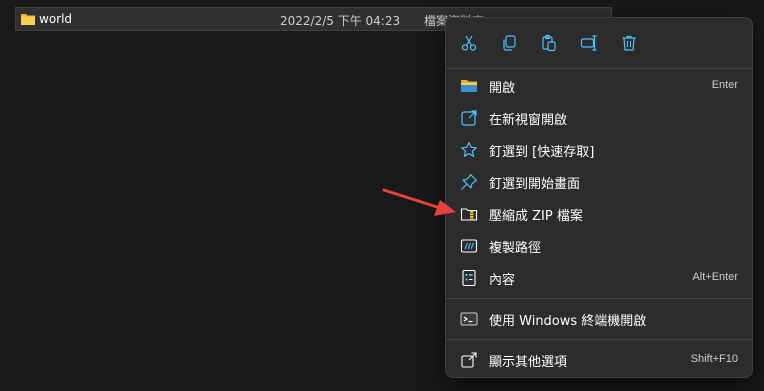  What do you see at coordinates (599, 86) in the screenshot?
I see `menu-item-open: 開啟 Enter` at bounding box center [599, 86].